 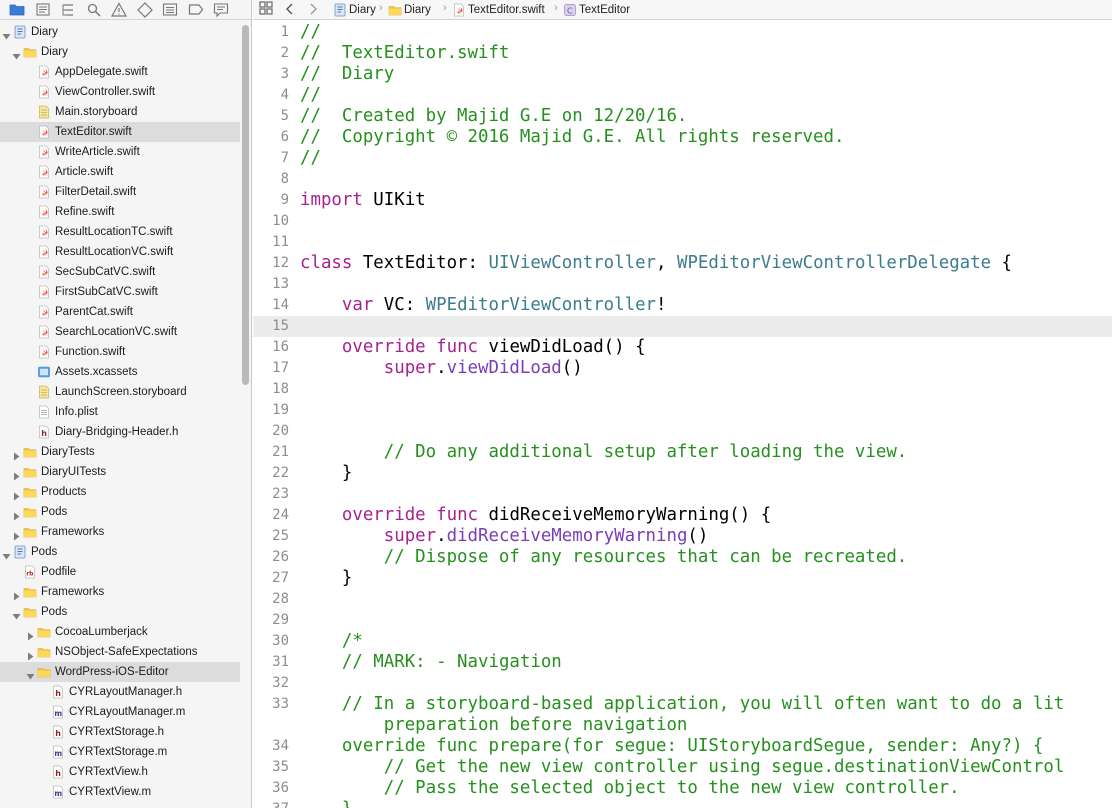 What do you see at coordinates (682, 242) in the screenshot?
I see `code-line: 11` at bounding box center [682, 242].